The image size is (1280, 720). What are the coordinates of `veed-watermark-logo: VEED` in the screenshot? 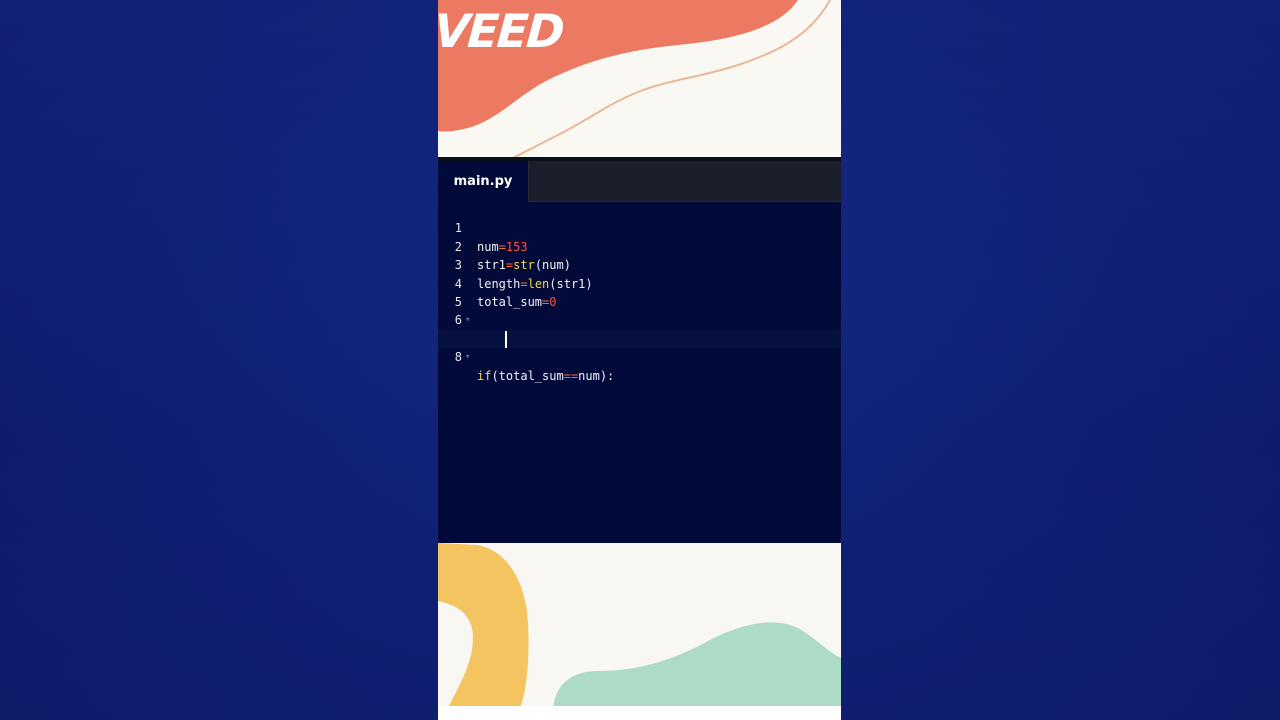 It's located at (501, 31).